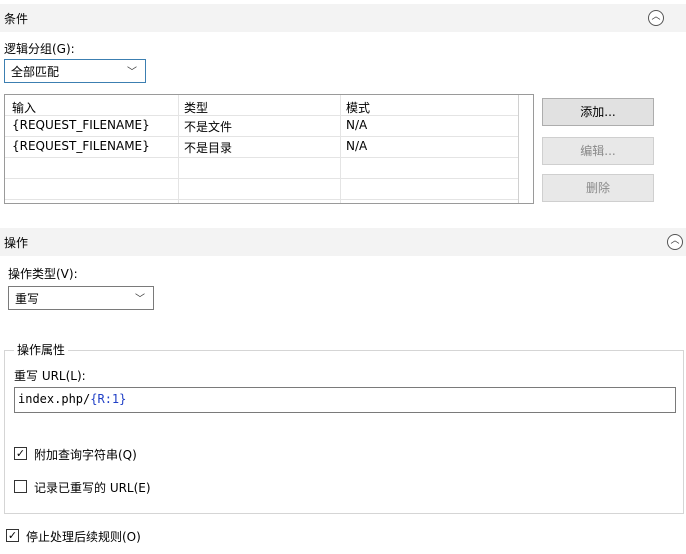 The width and height of the screenshot is (686, 554). I want to click on cell-type: 不是目录, so click(208, 148).